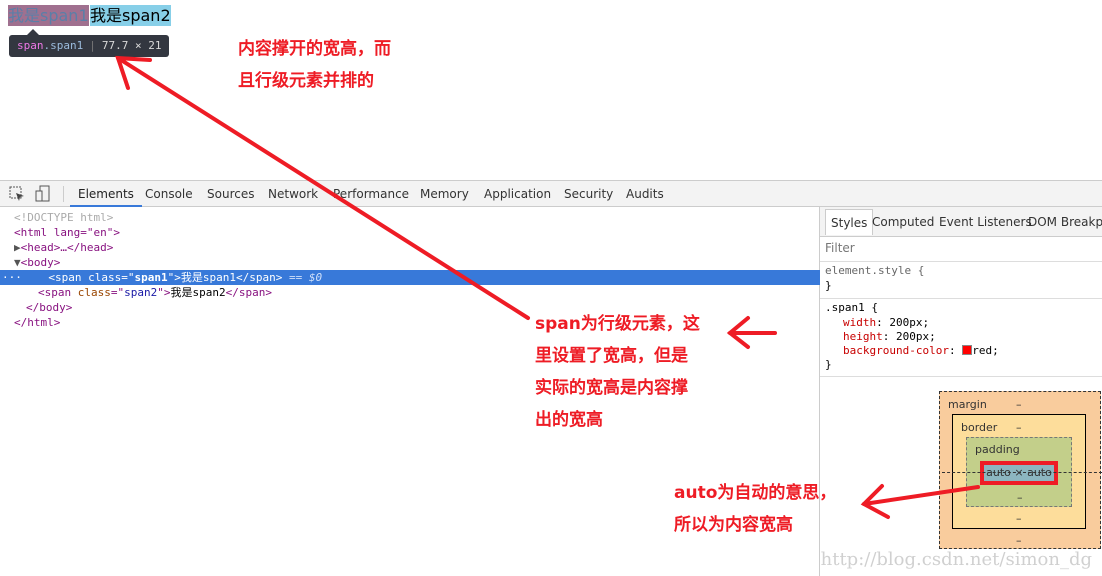  Describe the element at coordinates (1019, 473) in the screenshot. I see `box-model-content: auto × auto` at that location.